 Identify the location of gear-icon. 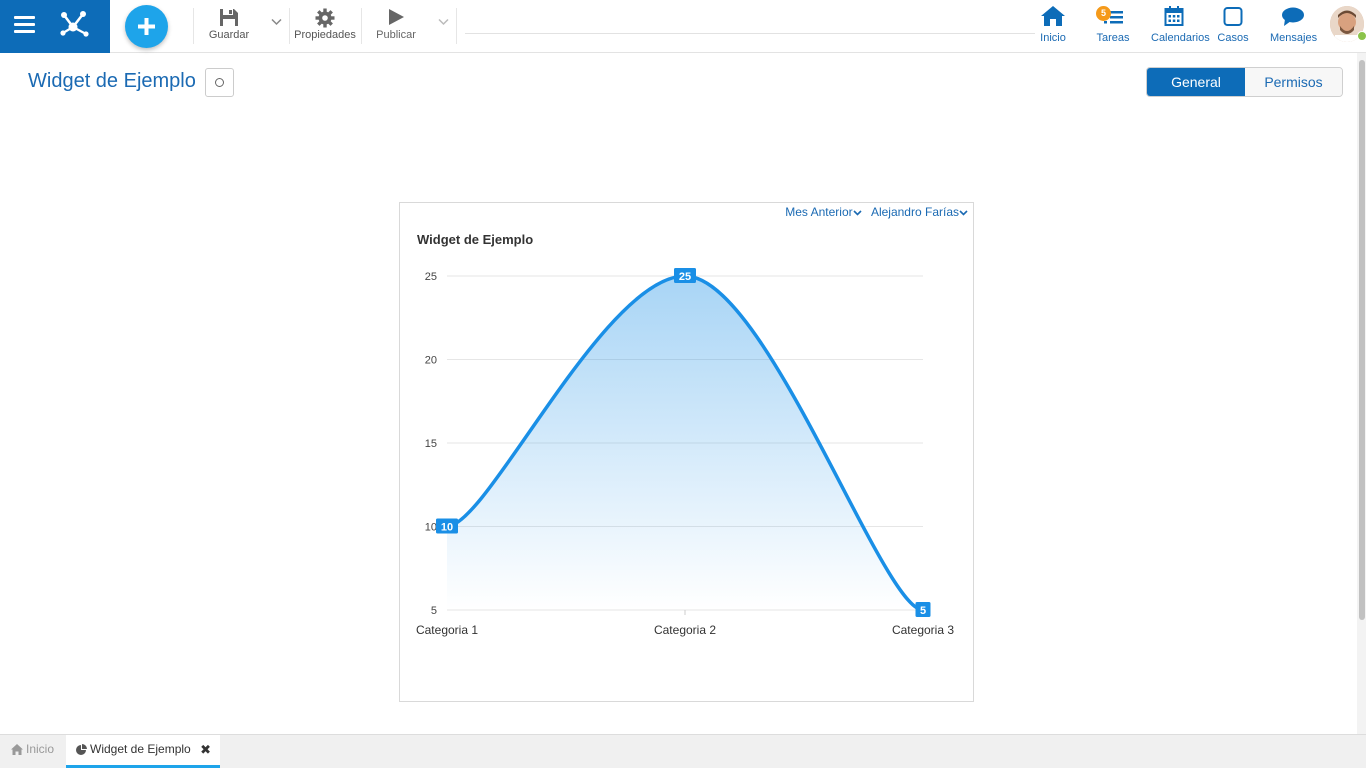
(325, 18).